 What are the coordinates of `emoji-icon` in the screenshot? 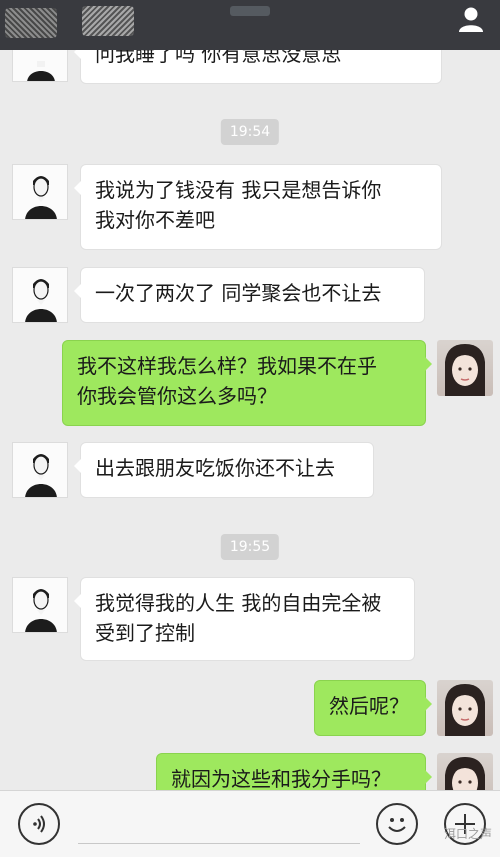 It's located at (397, 825).